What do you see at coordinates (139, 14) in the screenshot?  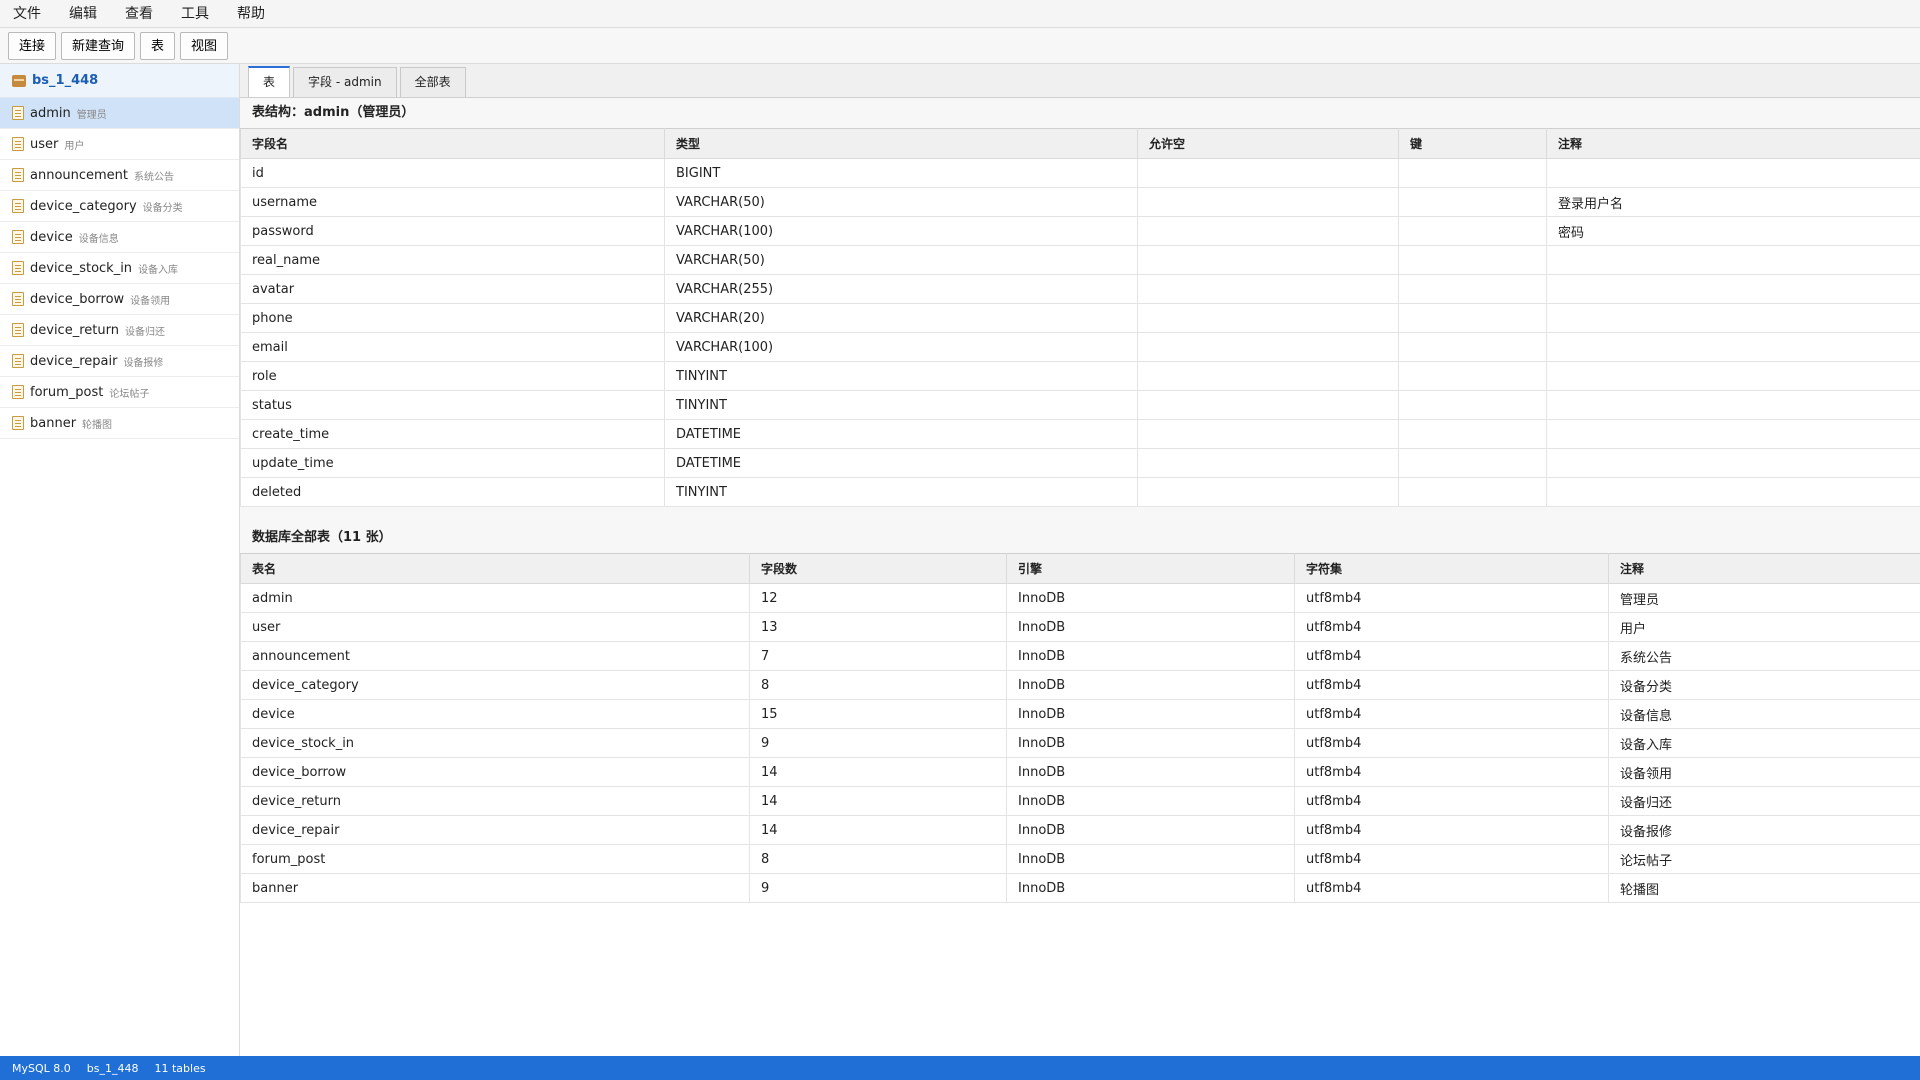 I see `menu-view: 查看` at bounding box center [139, 14].